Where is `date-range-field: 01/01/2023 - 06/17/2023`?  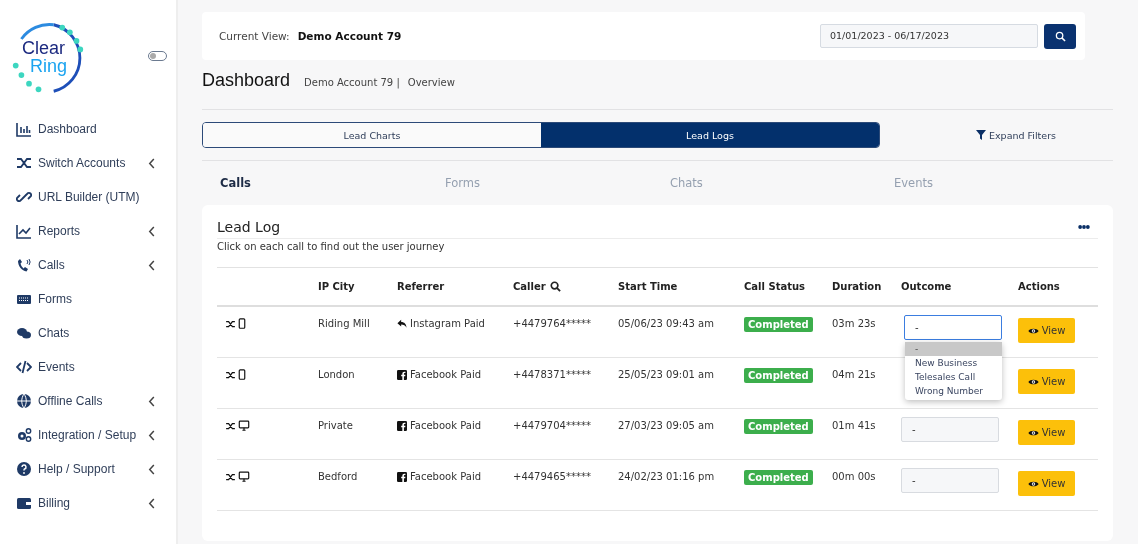 date-range-field: 01/01/2023 - 06/17/2023 is located at coordinates (929, 36).